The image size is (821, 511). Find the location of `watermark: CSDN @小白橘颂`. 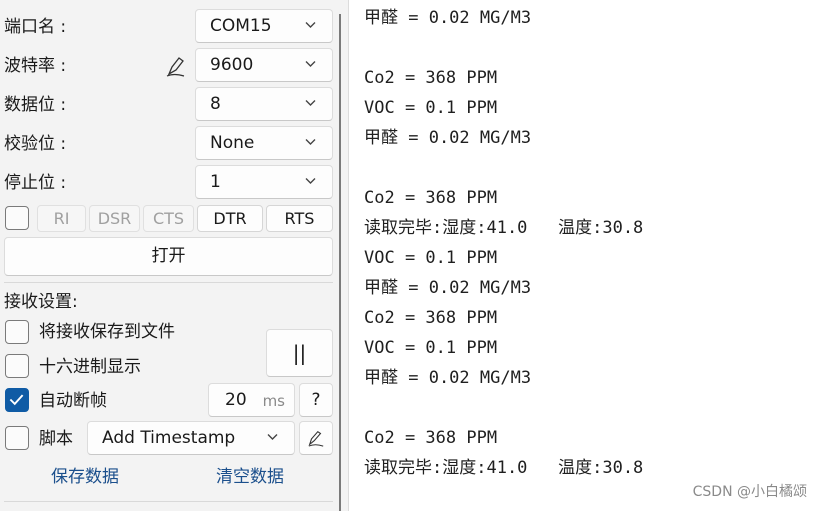

watermark: CSDN @小白橘颂 is located at coordinates (749, 492).